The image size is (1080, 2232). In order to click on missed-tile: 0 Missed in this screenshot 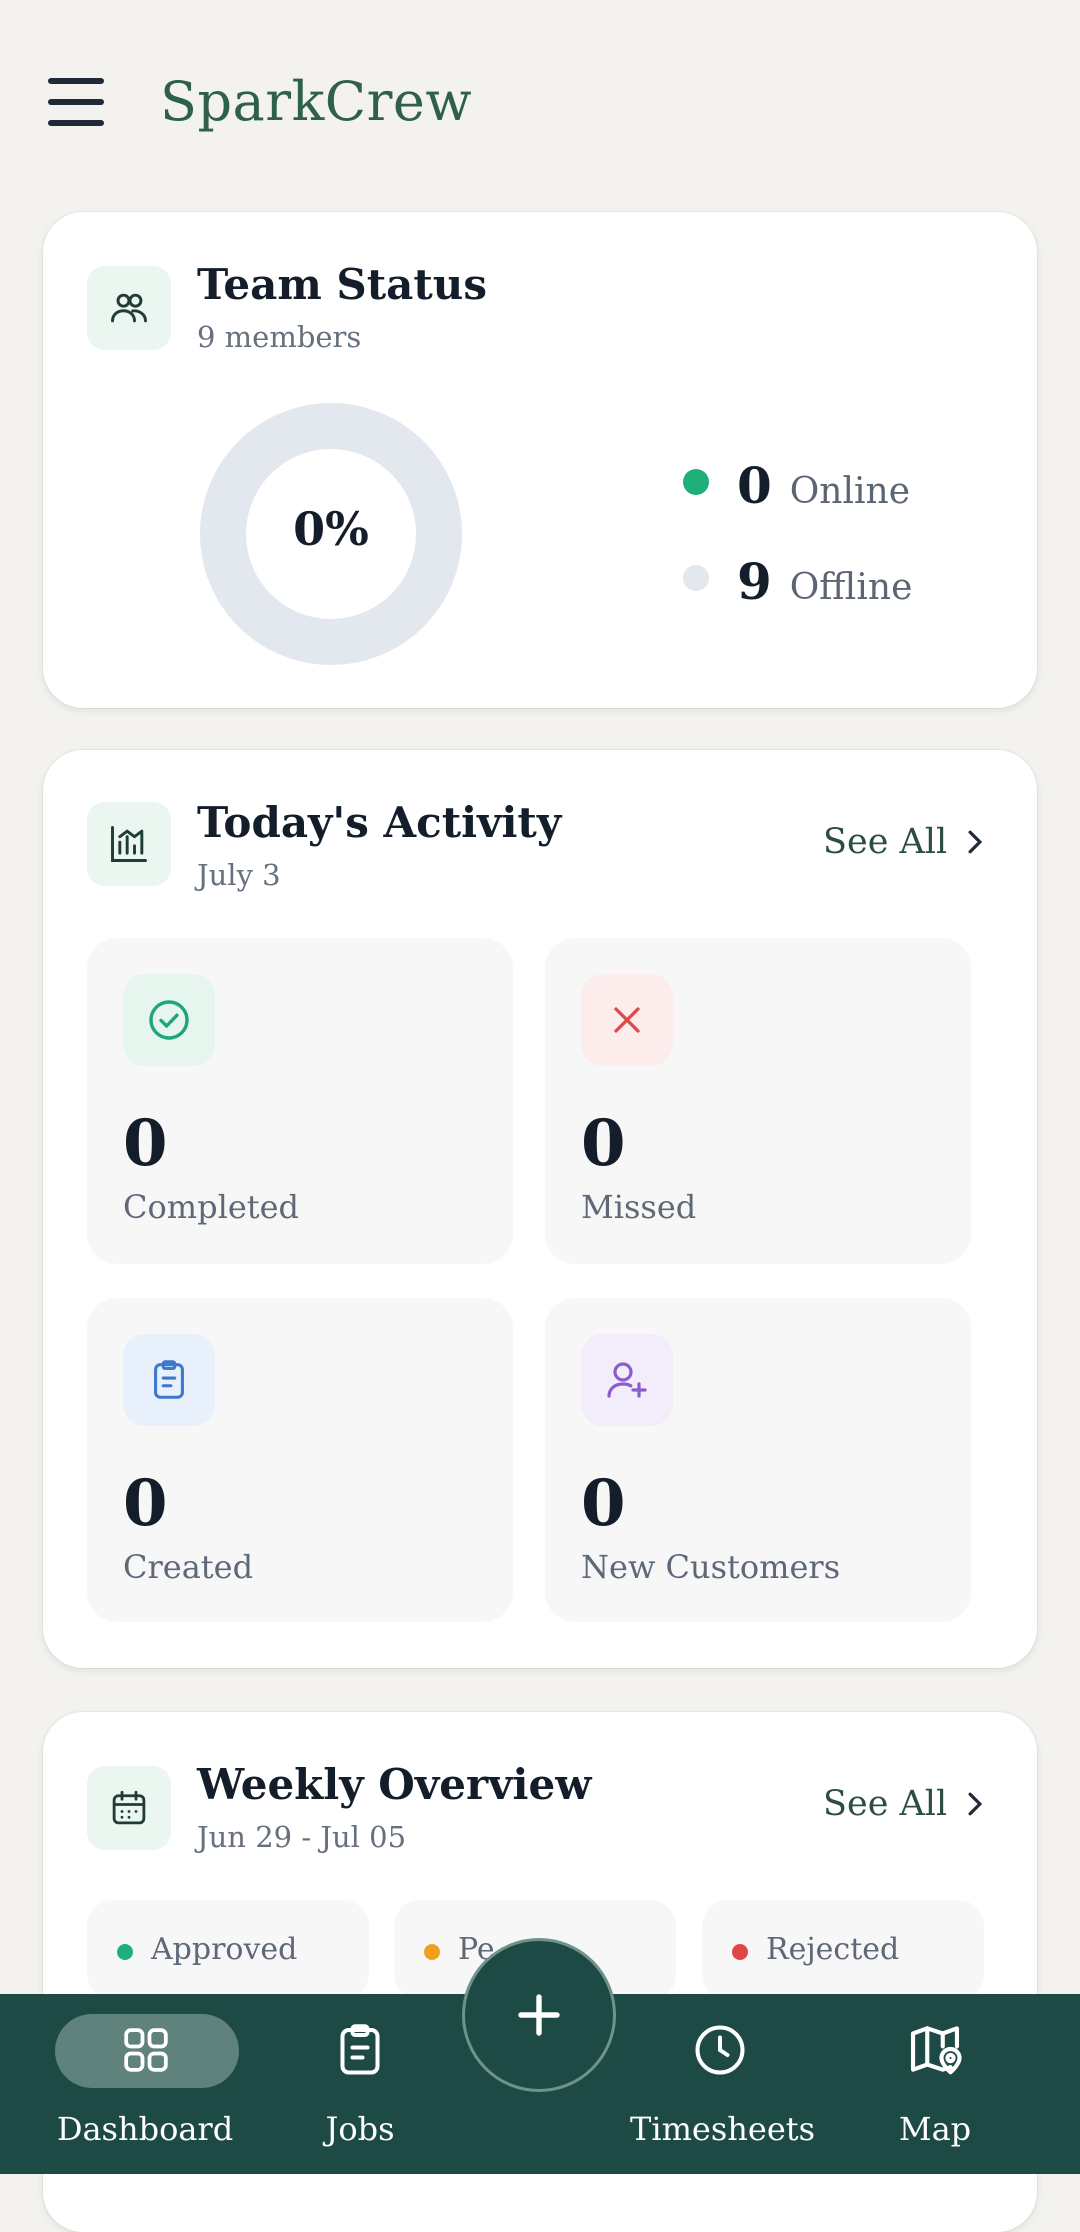, I will do `click(758, 1101)`.